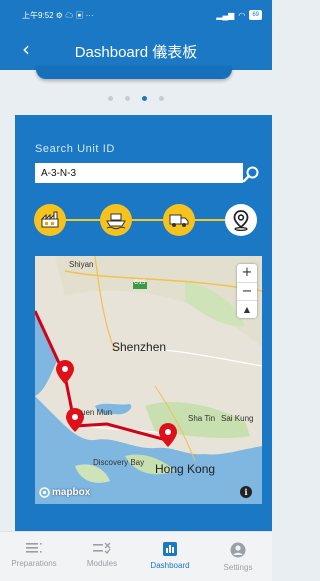 This screenshot has height=581, width=320. I want to click on step-factory, so click(50, 220).